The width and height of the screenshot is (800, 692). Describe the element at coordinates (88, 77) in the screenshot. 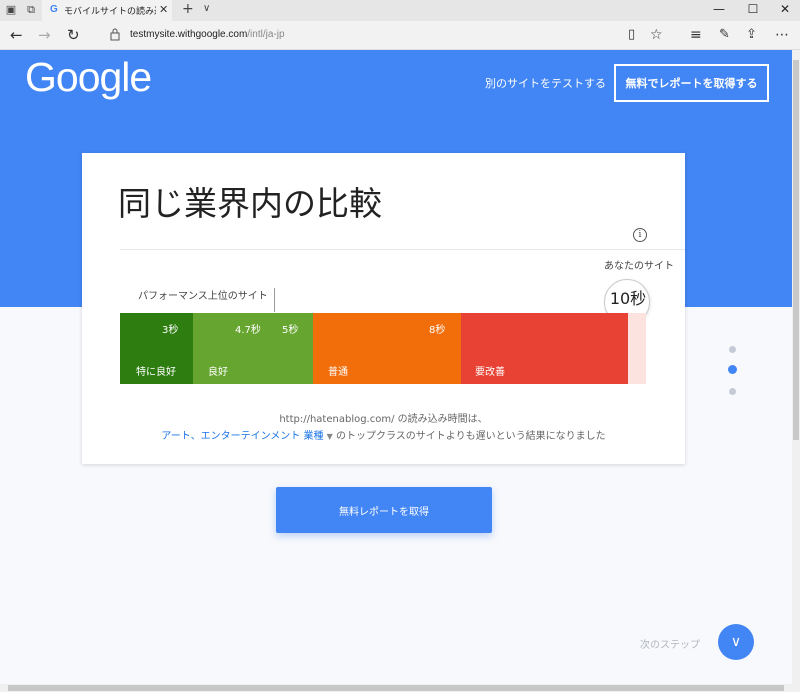

I see `google-logo: Google` at that location.